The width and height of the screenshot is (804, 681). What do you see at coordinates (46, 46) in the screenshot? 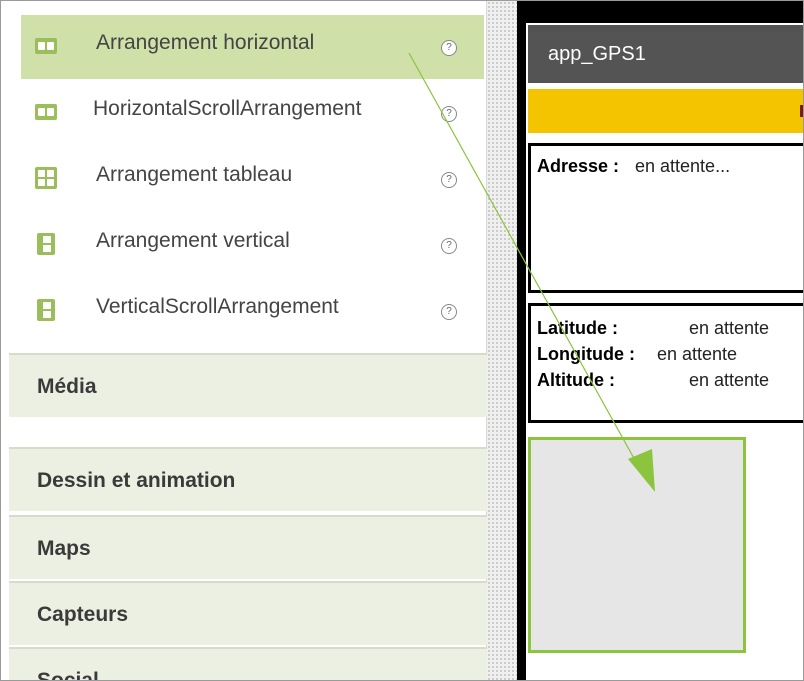
I see `horizontal-arrangement-icon` at bounding box center [46, 46].